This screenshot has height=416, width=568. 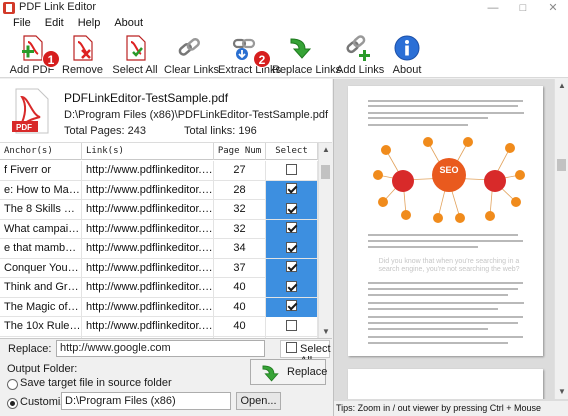 I want to click on remove-icon, so click(x=83, y=48).